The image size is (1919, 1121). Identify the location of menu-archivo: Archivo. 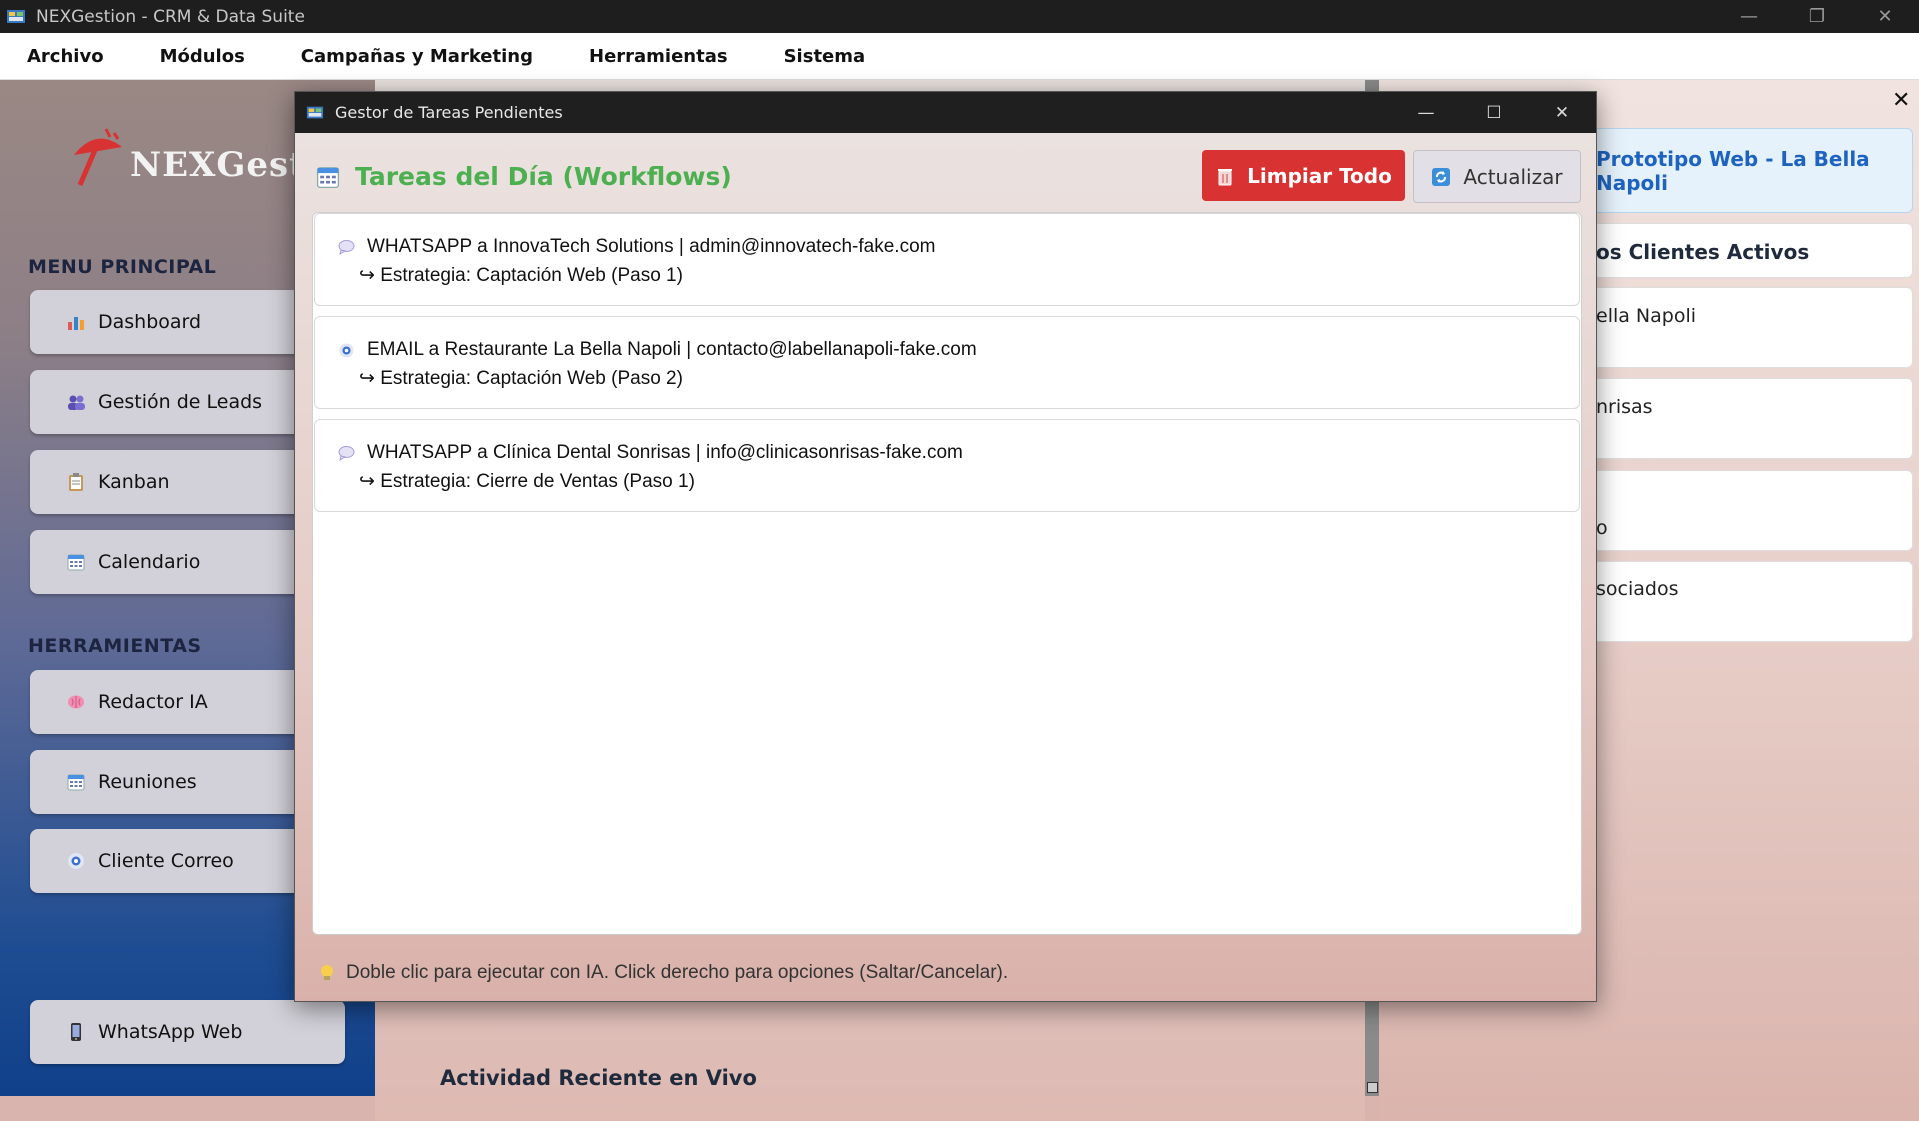
(66, 56).